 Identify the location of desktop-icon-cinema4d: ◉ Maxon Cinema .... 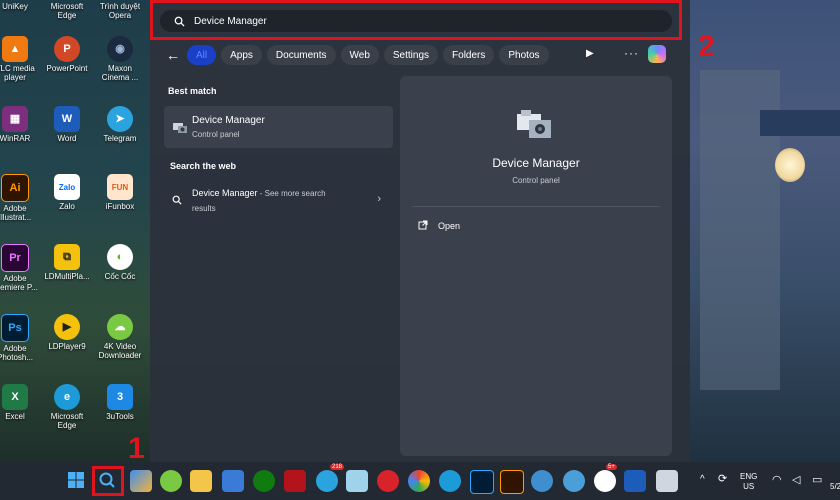
(120, 59).